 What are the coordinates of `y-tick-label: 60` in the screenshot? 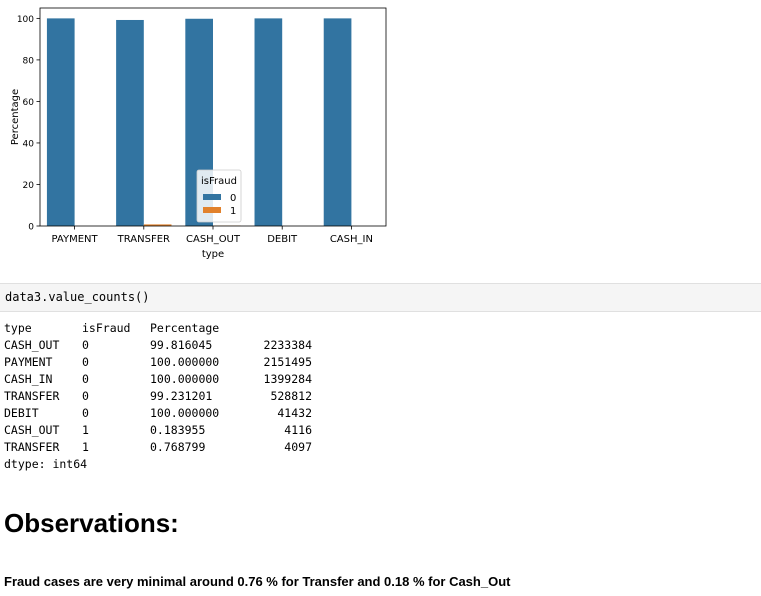 It's located at (29, 103).